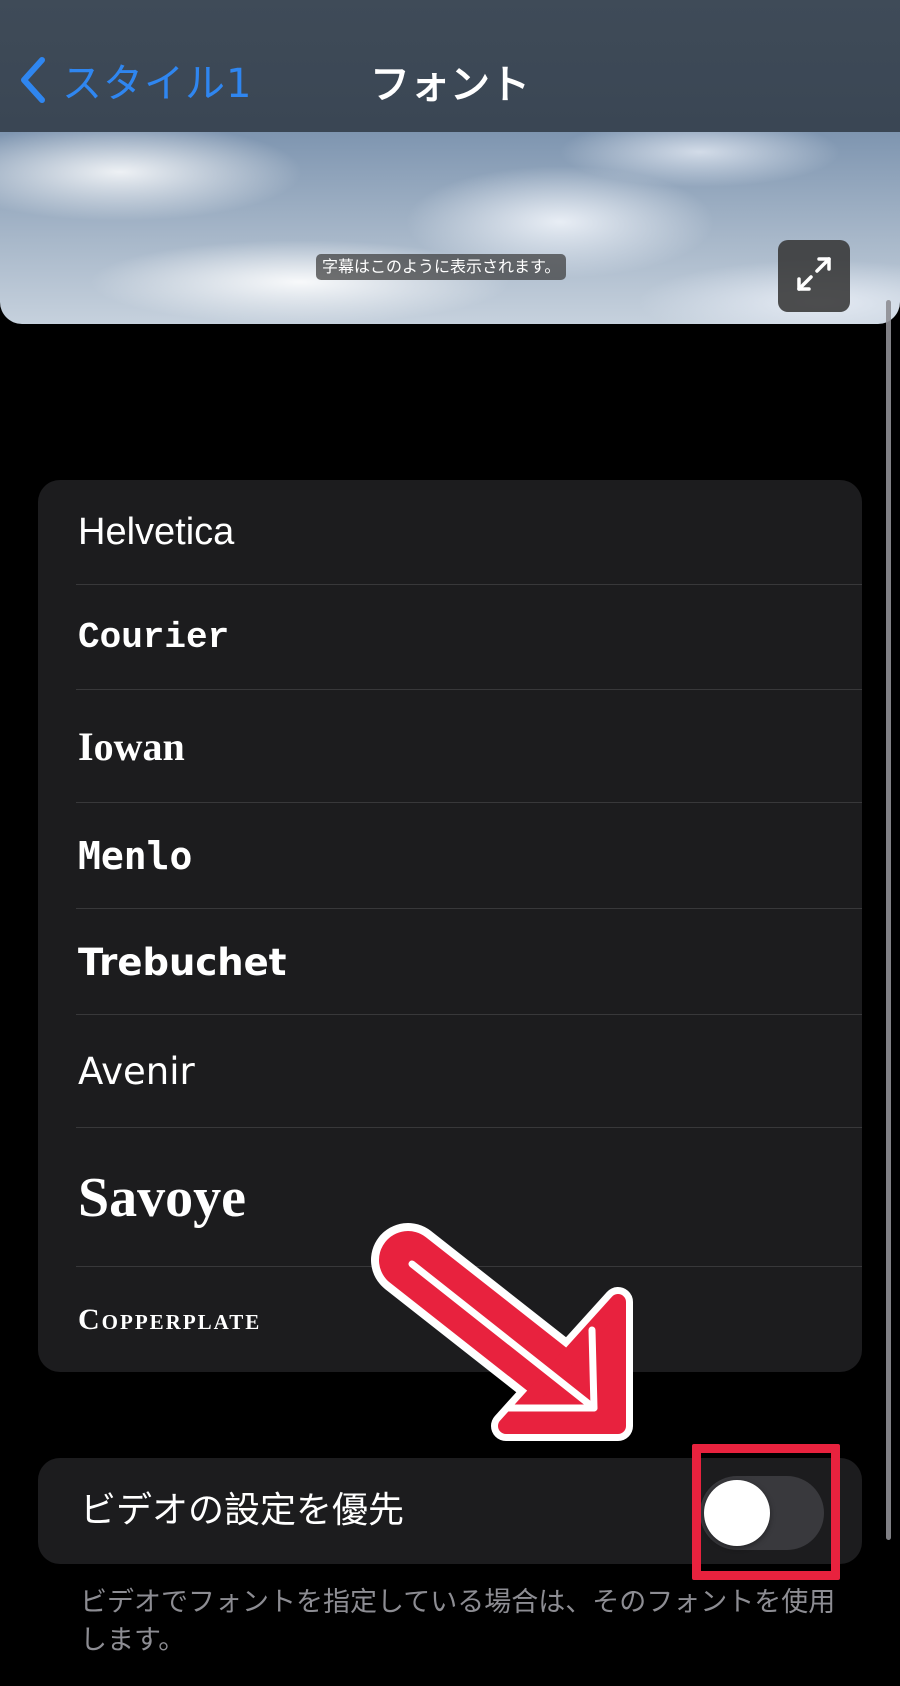 This screenshot has width=900, height=1686. What do you see at coordinates (450, 746) in the screenshot?
I see `font-option-iowan: Iowan` at bounding box center [450, 746].